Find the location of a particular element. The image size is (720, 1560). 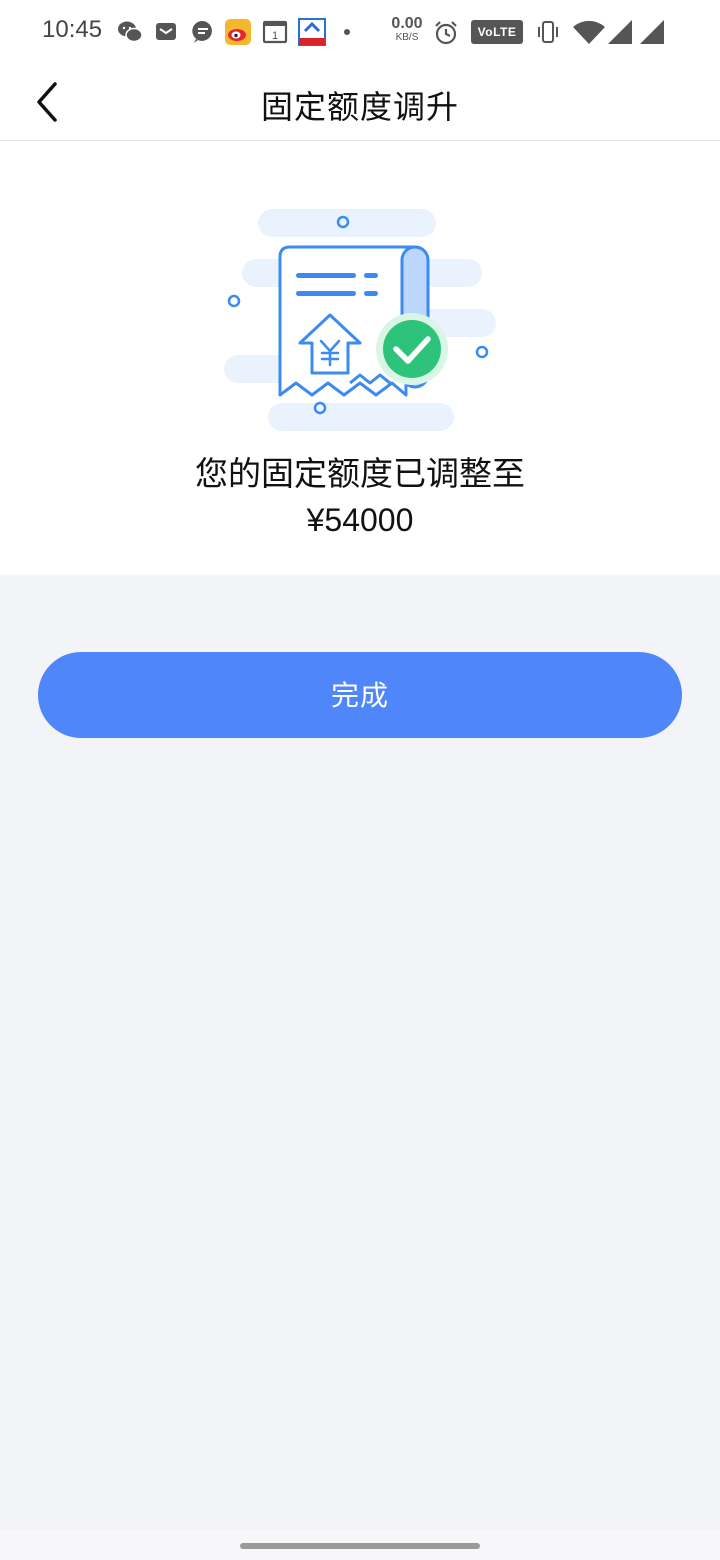

wifi-icon is located at coordinates (589, 32).